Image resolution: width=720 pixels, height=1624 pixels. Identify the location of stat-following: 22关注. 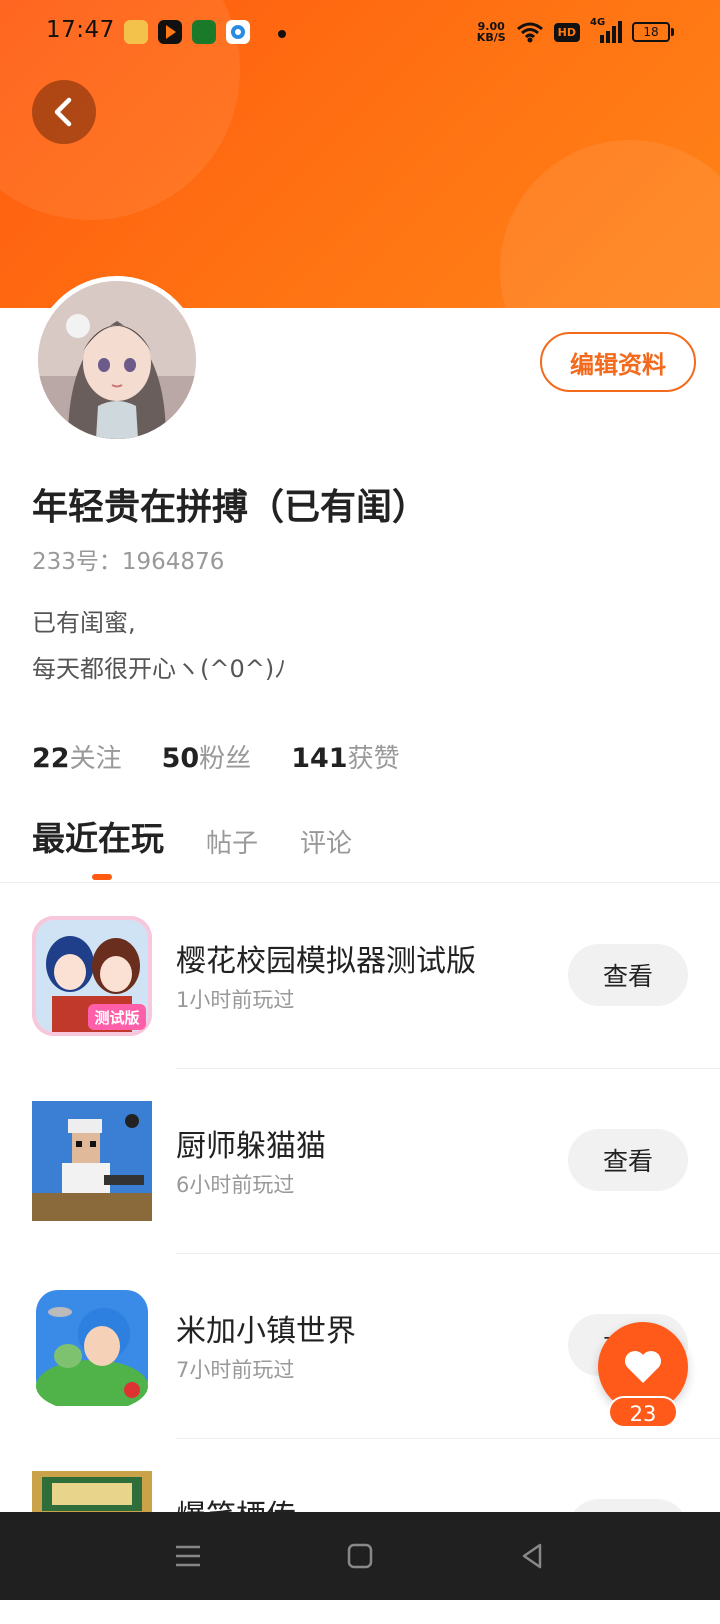
(77, 756).